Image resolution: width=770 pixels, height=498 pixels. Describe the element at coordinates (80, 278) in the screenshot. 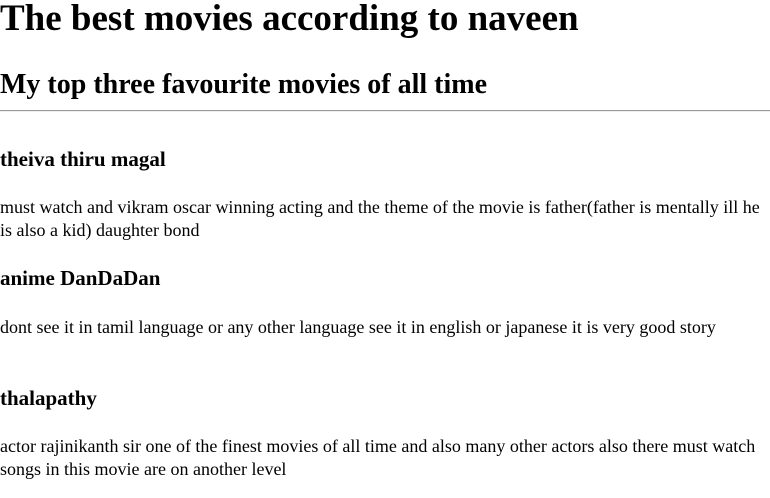

I see `movie-title-2: anime DanDaDan` at that location.